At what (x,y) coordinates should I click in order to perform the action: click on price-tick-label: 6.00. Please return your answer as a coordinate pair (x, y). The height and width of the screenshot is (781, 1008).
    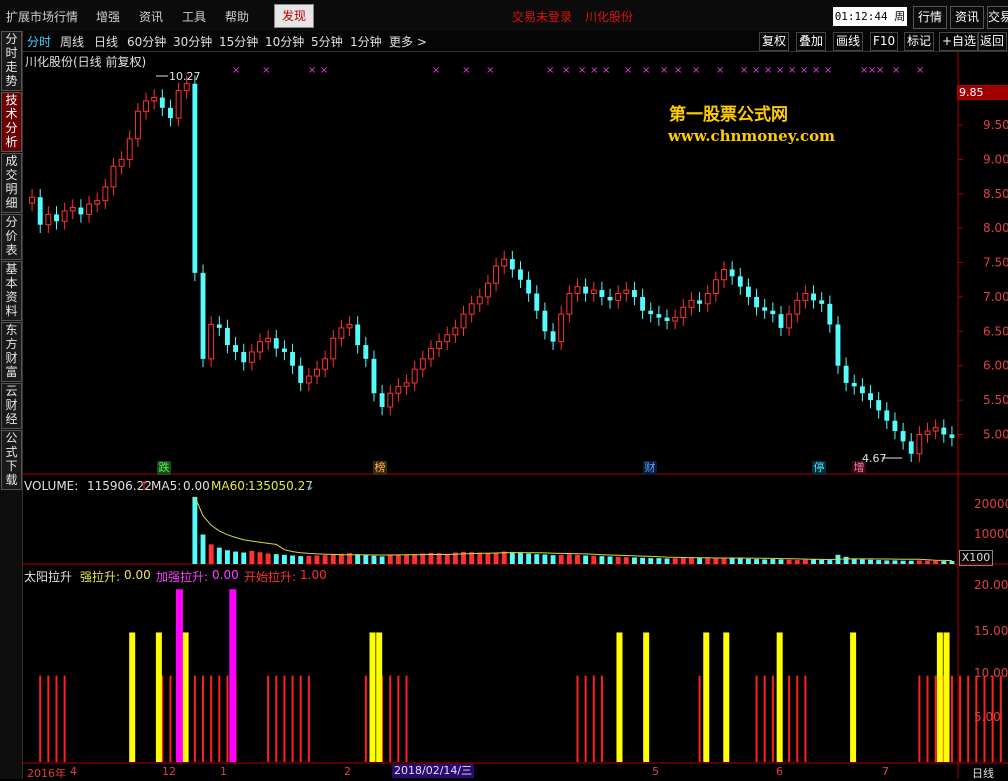
    Looking at the image, I should click on (995, 366).